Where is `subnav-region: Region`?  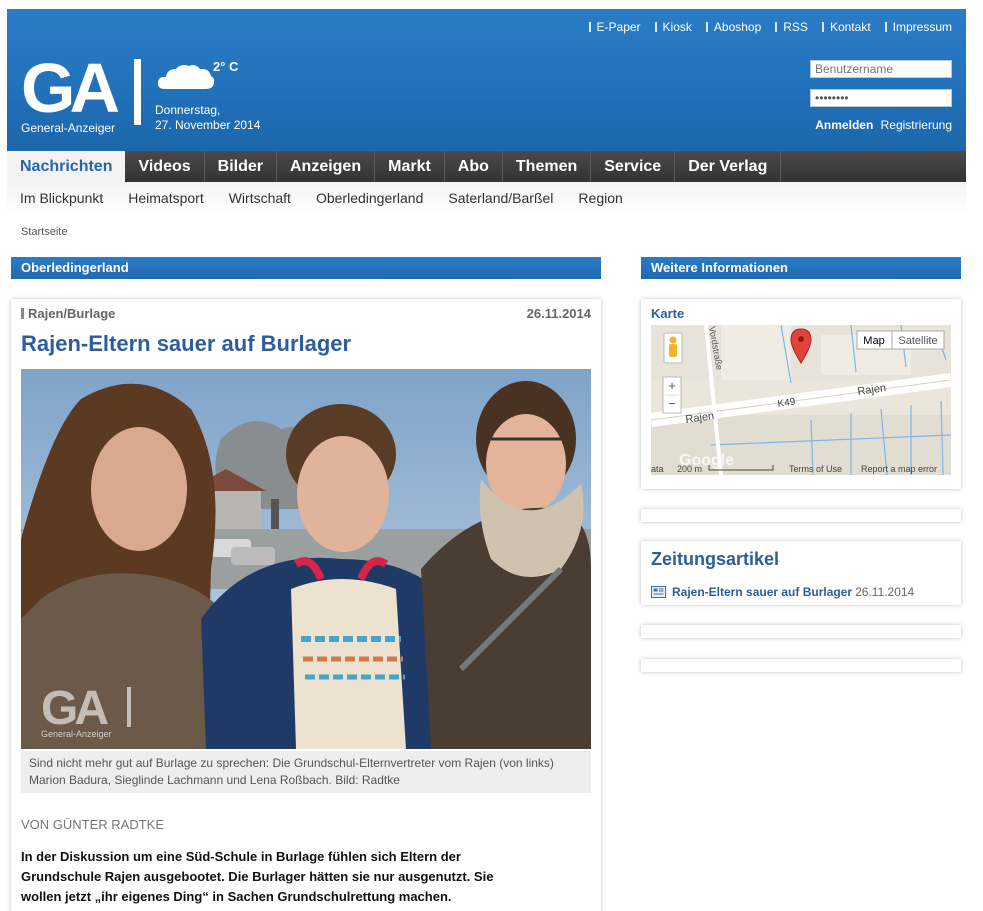
subnav-region: Region is located at coordinates (600, 199).